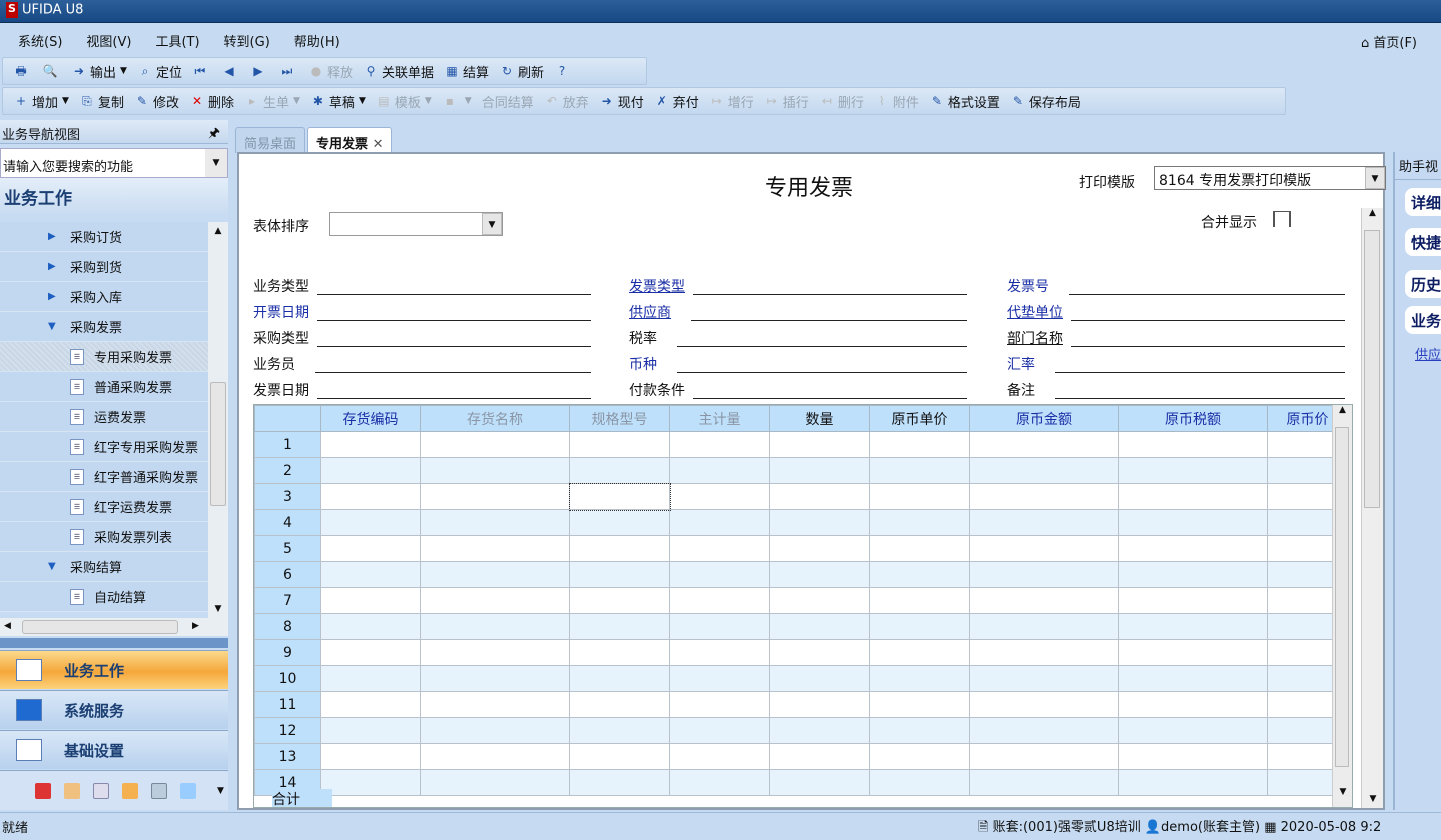  What do you see at coordinates (114, 669) in the screenshot?
I see `nav-button-business: 业务工作` at bounding box center [114, 669].